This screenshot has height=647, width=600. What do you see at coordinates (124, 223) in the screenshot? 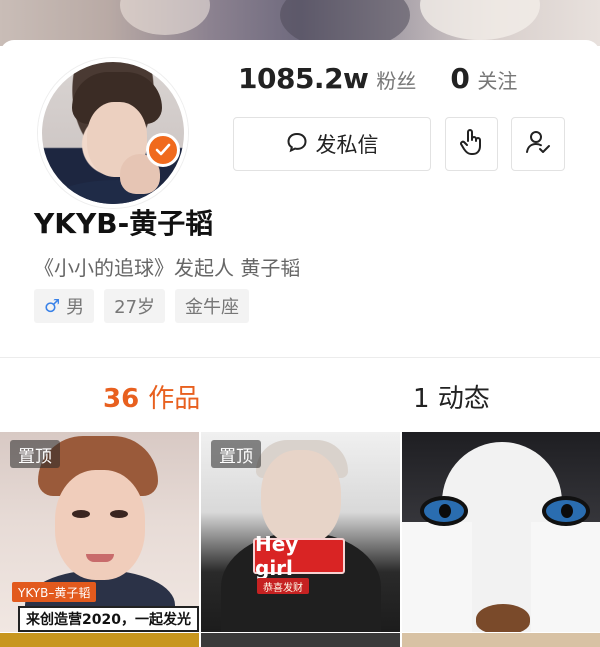
I see `profile-name: YKYB-黄子韬` at bounding box center [124, 223].